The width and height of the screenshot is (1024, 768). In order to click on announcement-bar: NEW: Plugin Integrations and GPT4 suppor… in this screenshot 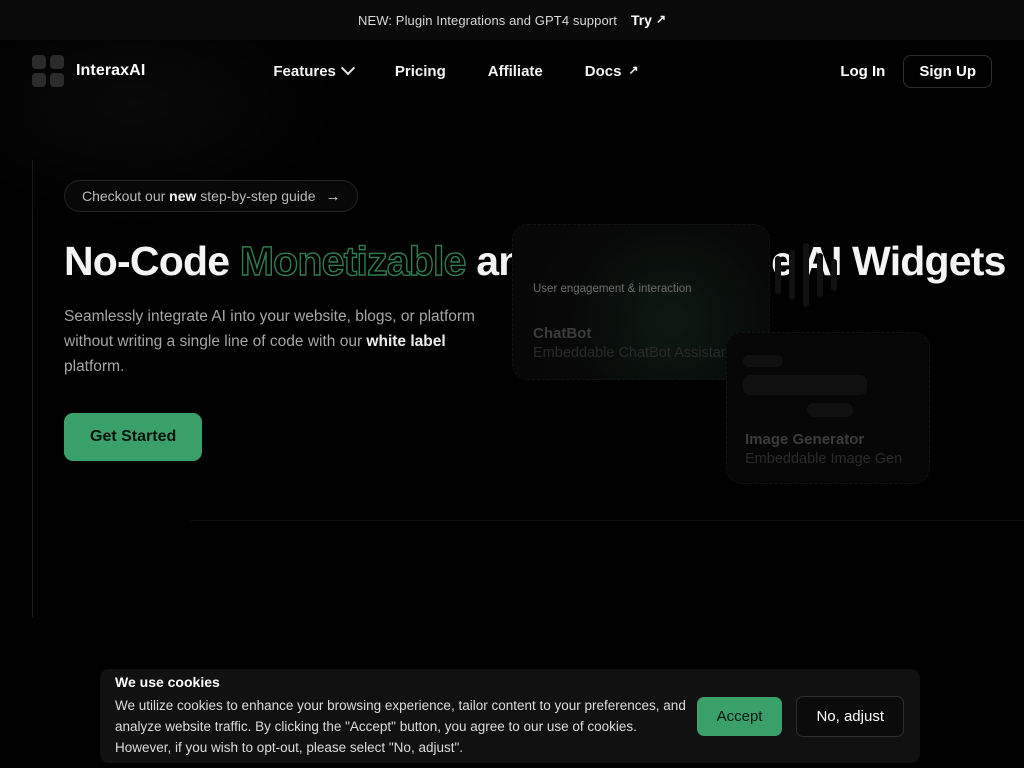, I will do `click(512, 20)`.